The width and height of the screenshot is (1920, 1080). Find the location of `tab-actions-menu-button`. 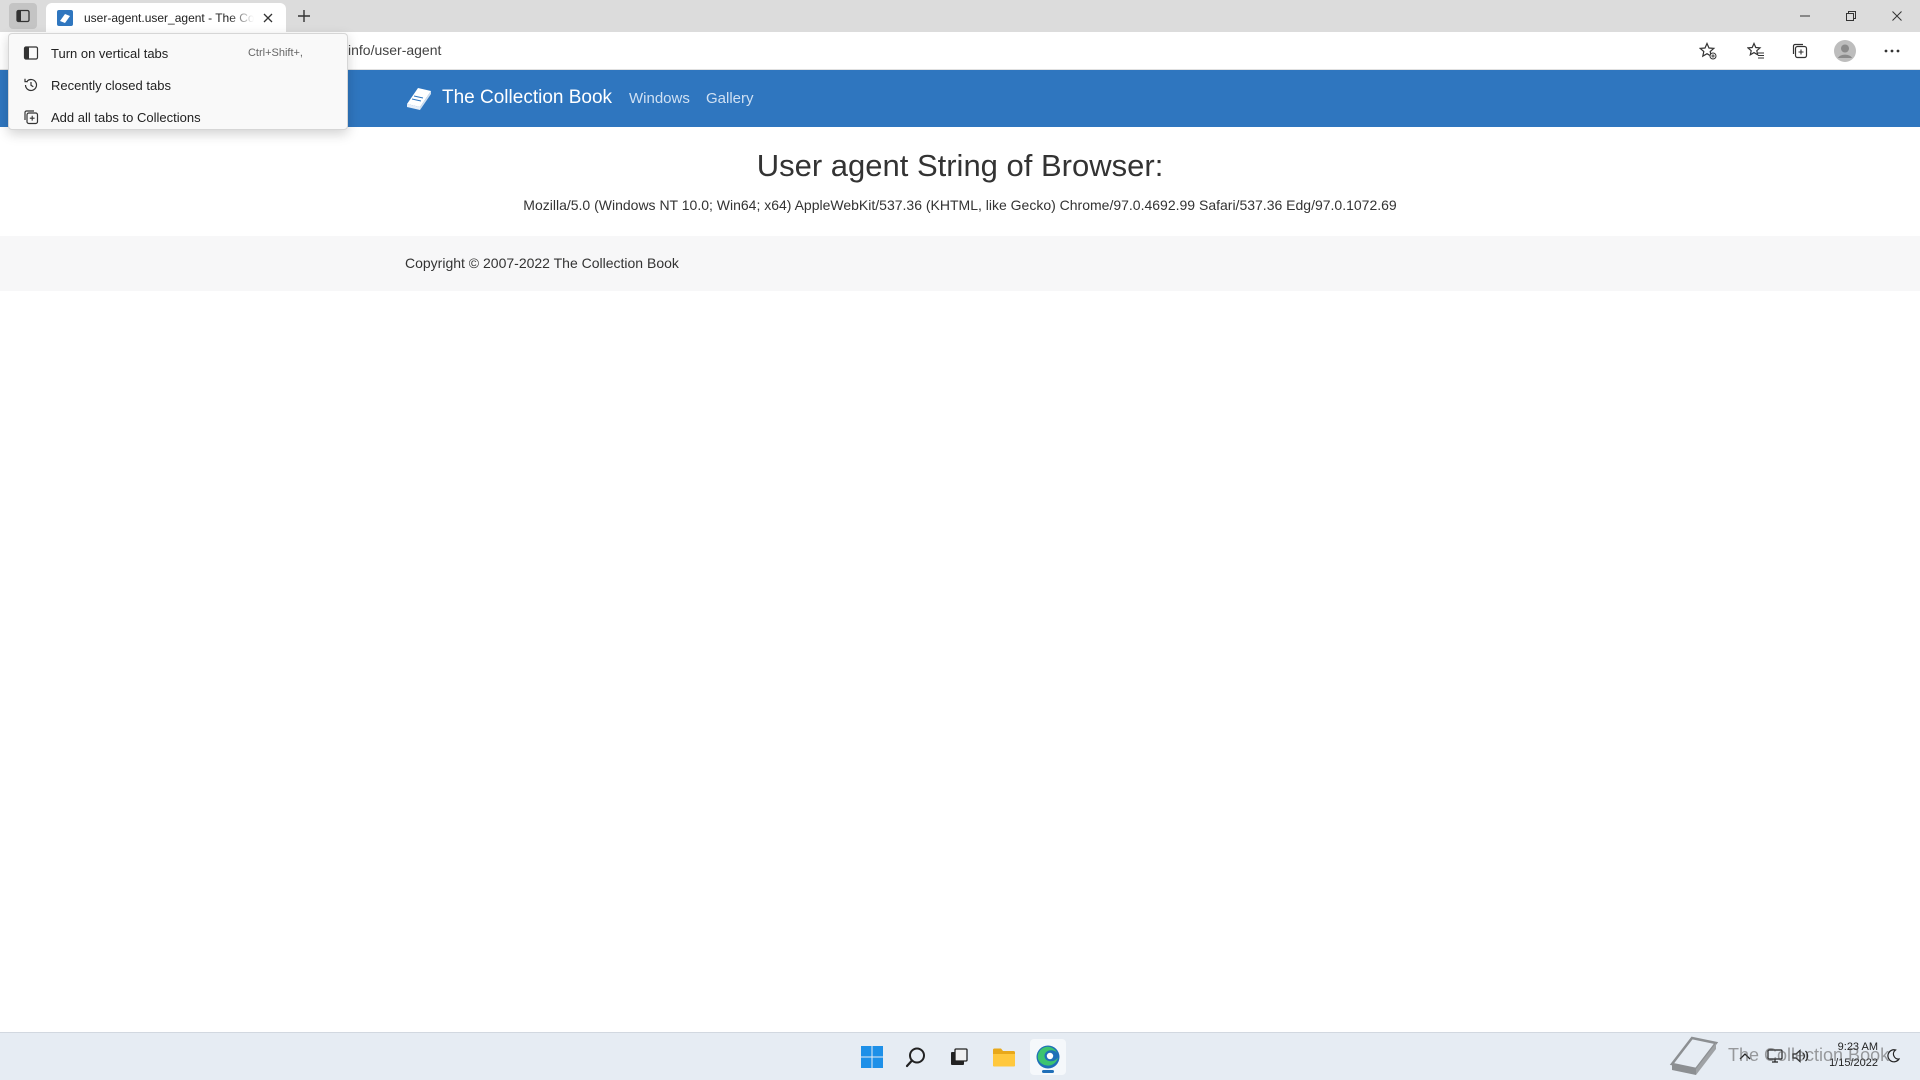

tab-actions-menu-button is located at coordinates (23, 16).